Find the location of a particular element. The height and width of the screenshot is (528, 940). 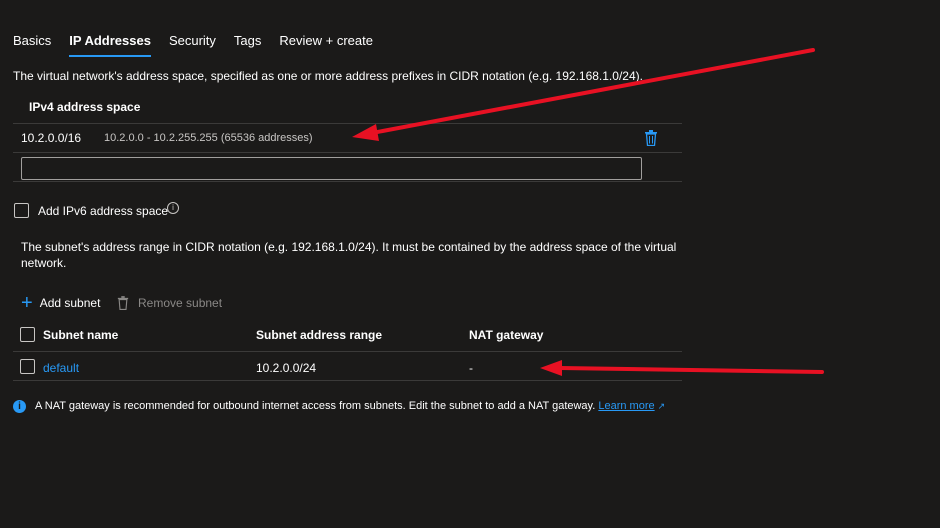

annotation-arrowhead-top is located at coordinates (365, 132).